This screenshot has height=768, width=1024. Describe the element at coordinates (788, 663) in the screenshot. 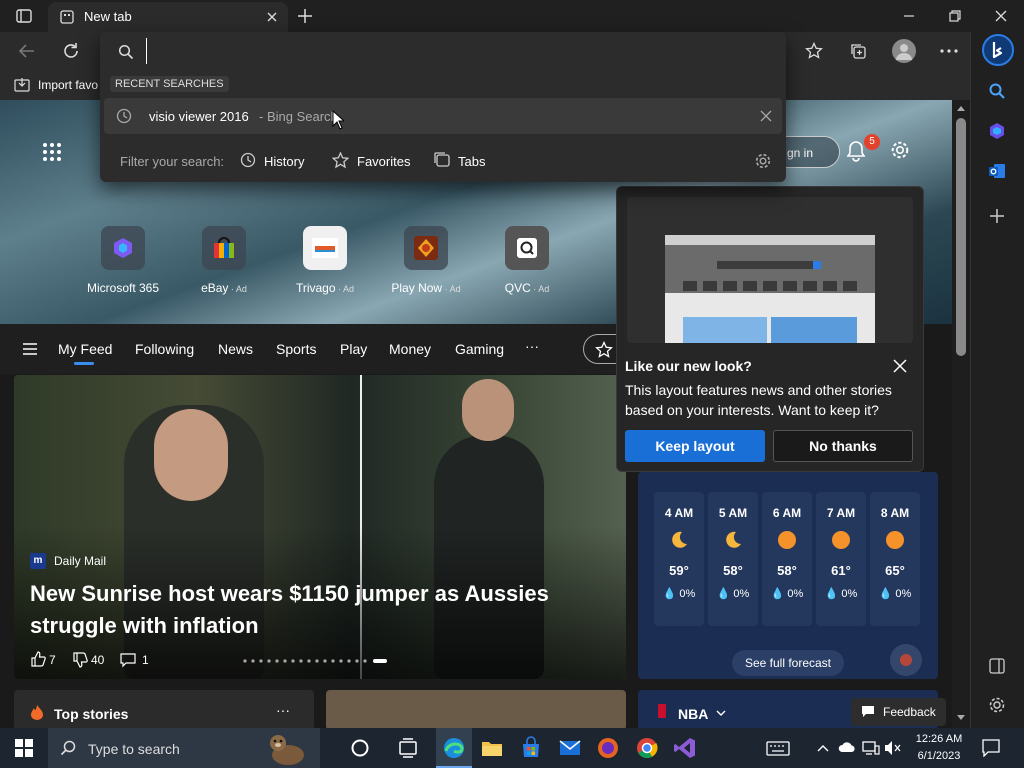

I see `see-full-forecast-button: See full forecast` at that location.